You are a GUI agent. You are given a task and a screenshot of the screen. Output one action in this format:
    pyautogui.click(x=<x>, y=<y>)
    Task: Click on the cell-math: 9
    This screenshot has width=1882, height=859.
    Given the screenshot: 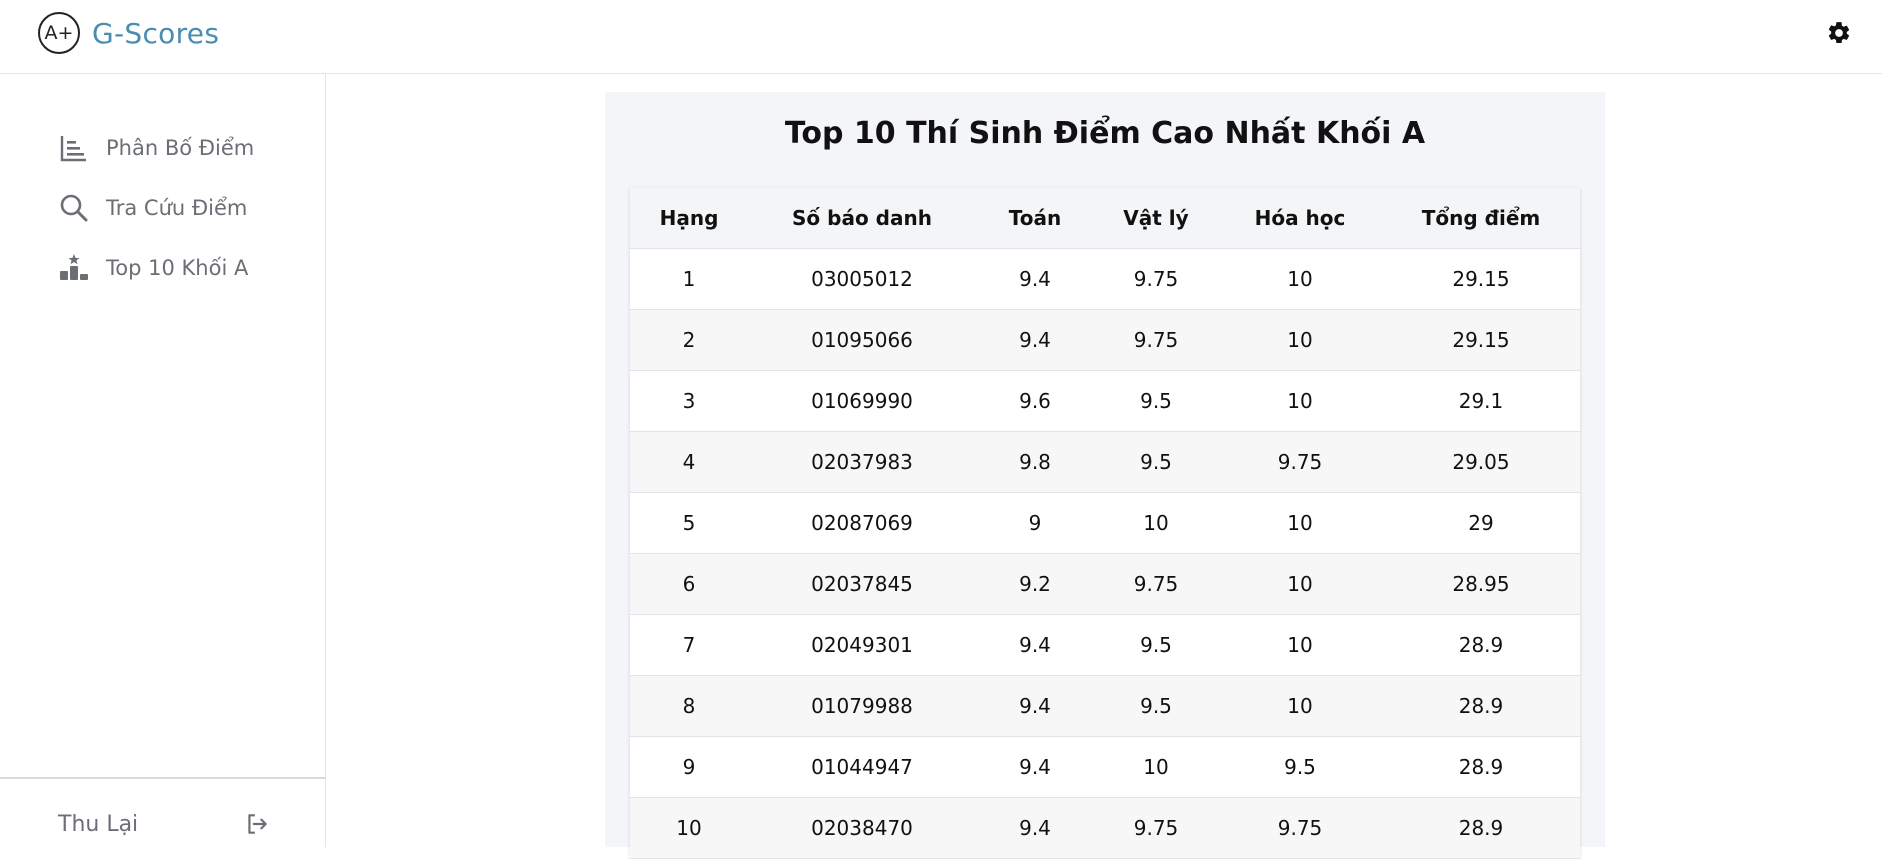 What is the action you would take?
    pyautogui.click(x=1035, y=523)
    